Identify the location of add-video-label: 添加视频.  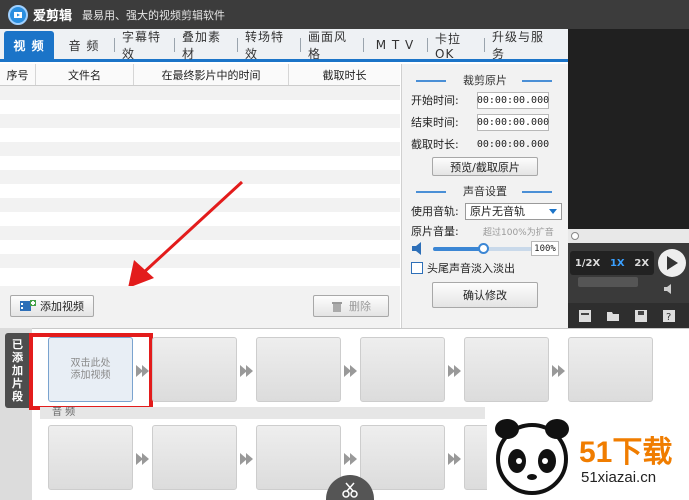
(62, 306).